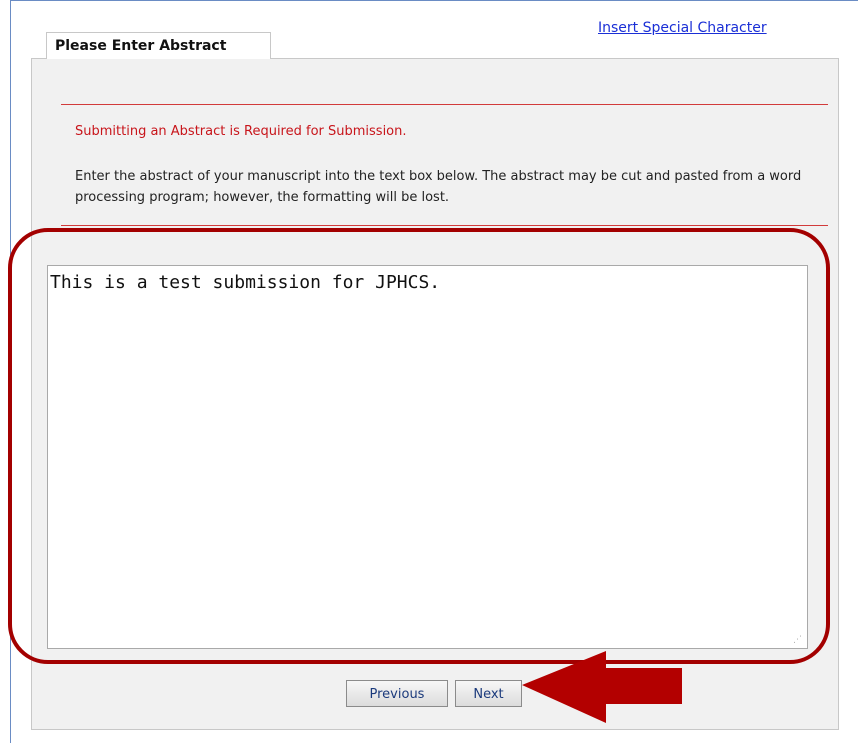 The height and width of the screenshot is (744, 859). I want to click on previous-button: Previous, so click(397, 693).